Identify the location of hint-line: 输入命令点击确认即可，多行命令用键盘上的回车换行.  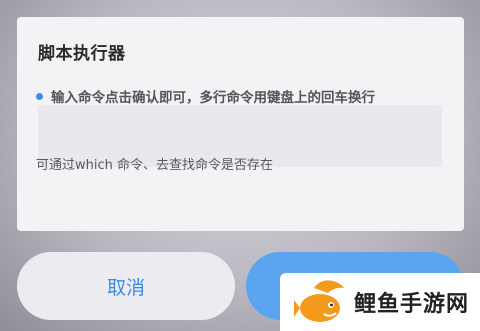
(205, 96).